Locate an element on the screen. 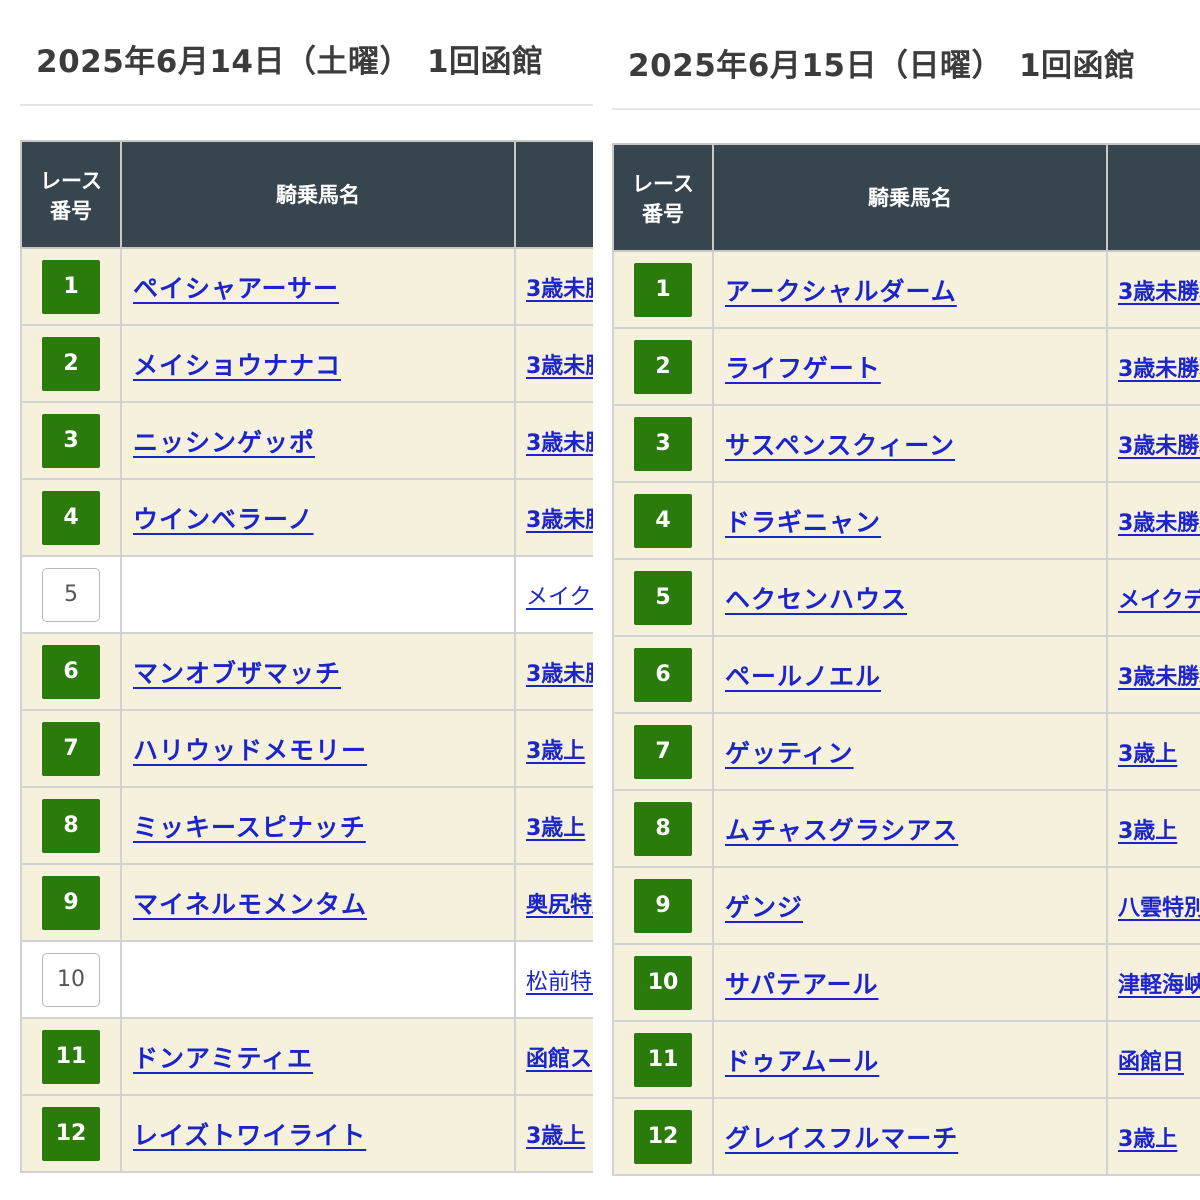 The width and height of the screenshot is (1200, 1200). horse-name-link: ドラギニャン is located at coordinates (803, 521).